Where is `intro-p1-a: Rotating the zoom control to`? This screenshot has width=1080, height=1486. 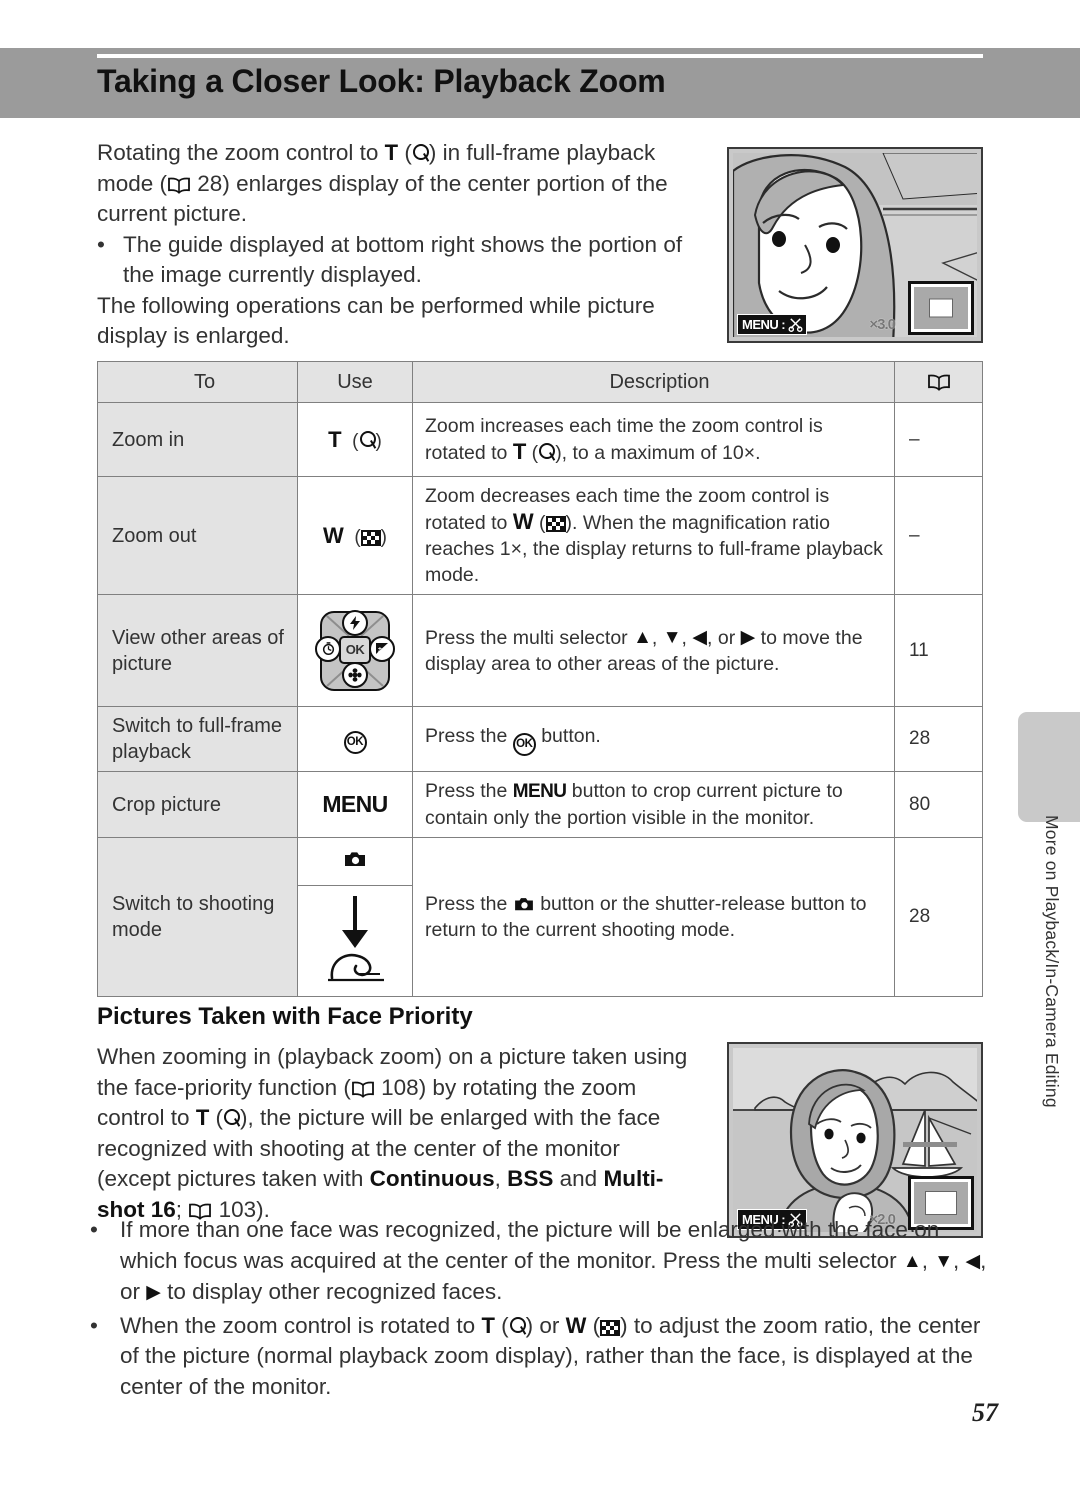 intro-p1-a: Rotating the zoom control to is located at coordinates (241, 152).